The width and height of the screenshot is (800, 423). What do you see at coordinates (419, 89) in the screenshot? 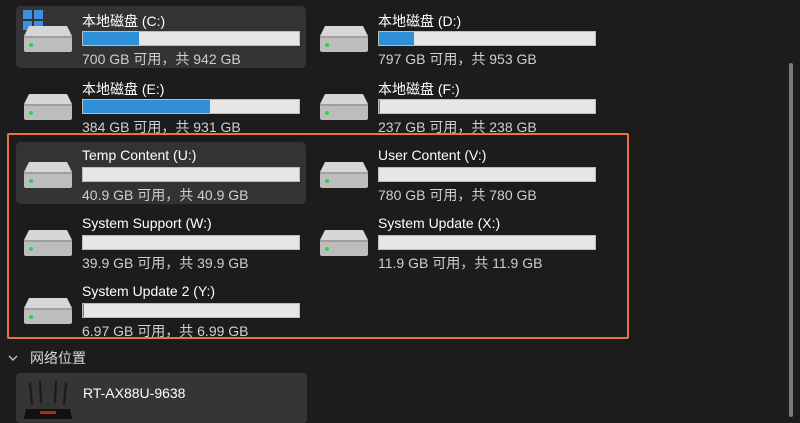
I see `drive-name: 本地磁盘 (F:)` at bounding box center [419, 89].